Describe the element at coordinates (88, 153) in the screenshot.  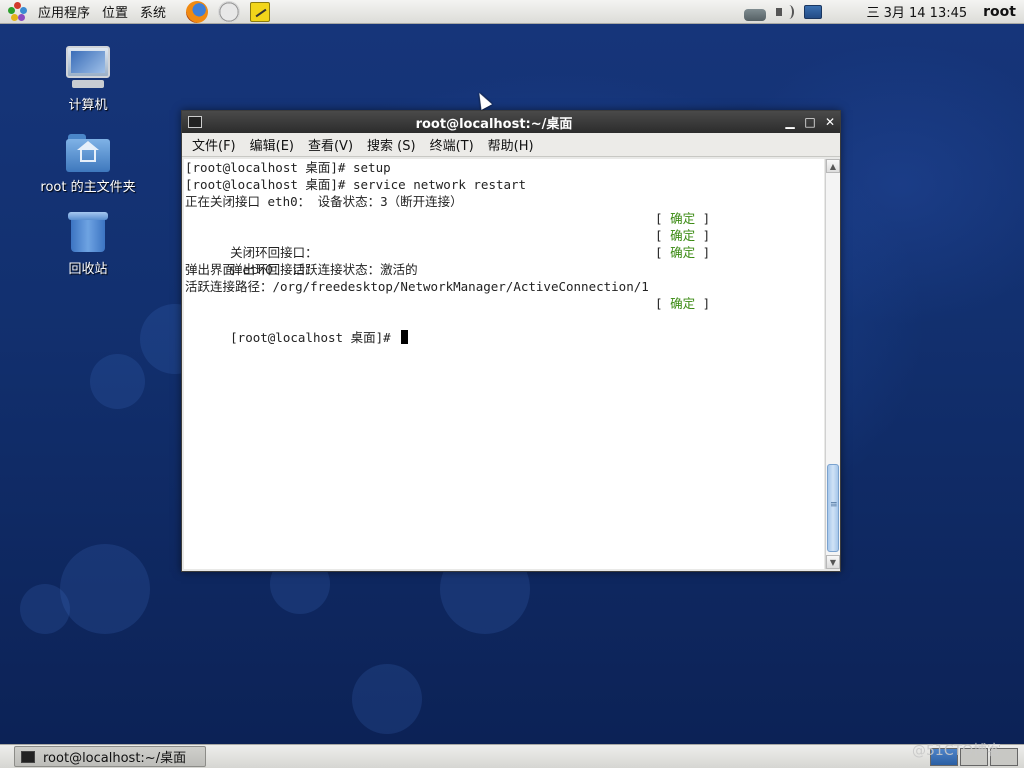
I see `home-folder-icon` at that location.